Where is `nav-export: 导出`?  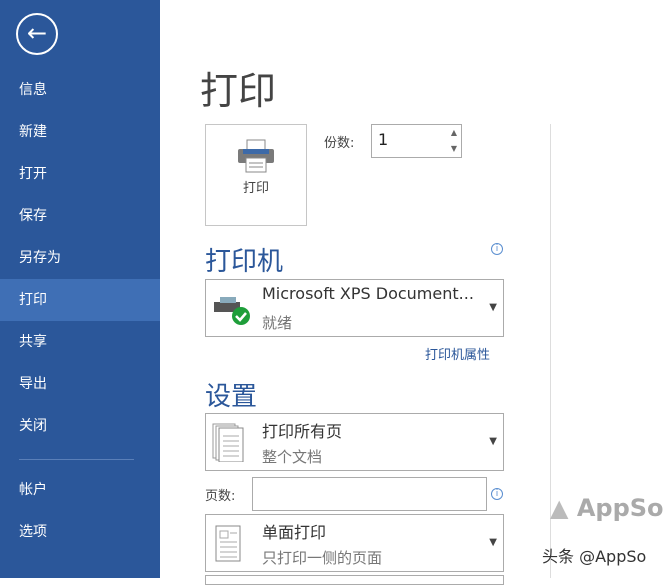
nav-export: 导出 is located at coordinates (80, 384).